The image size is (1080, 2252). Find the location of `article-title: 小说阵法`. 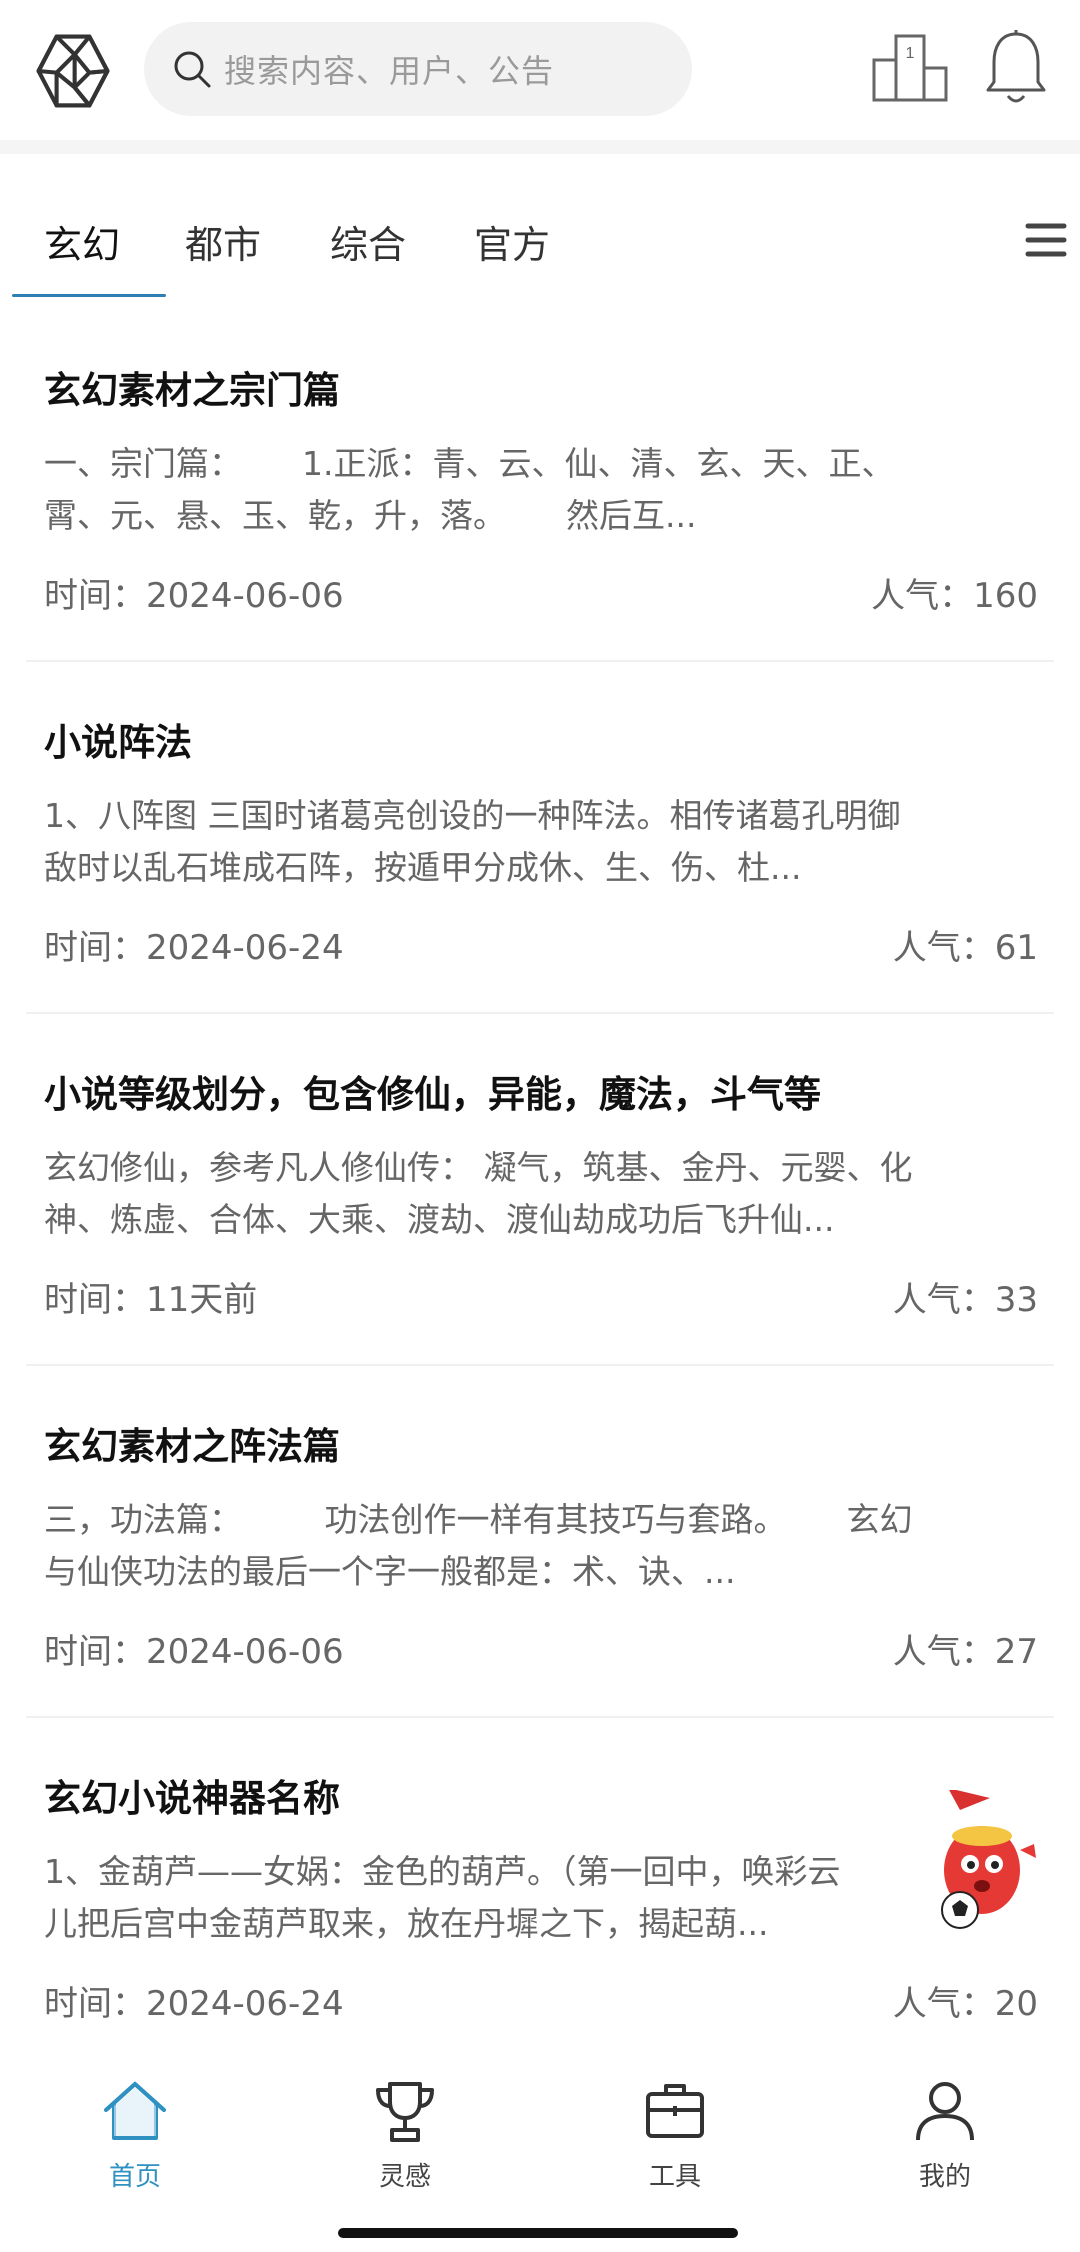

article-title: 小说阵法 is located at coordinates (118, 742).